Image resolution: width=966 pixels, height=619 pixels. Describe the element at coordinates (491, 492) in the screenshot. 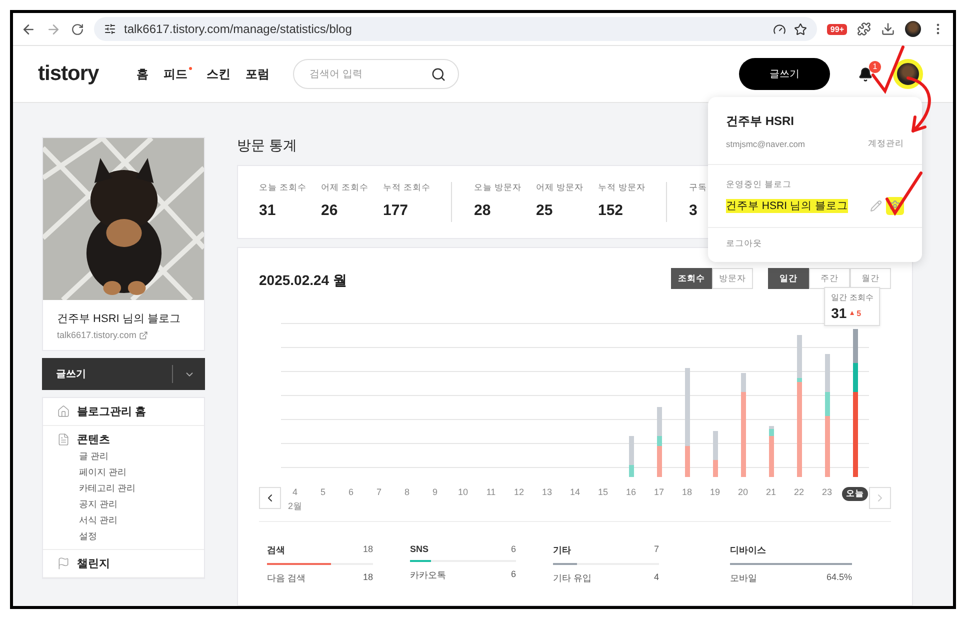

I see `day-label: 11` at that location.